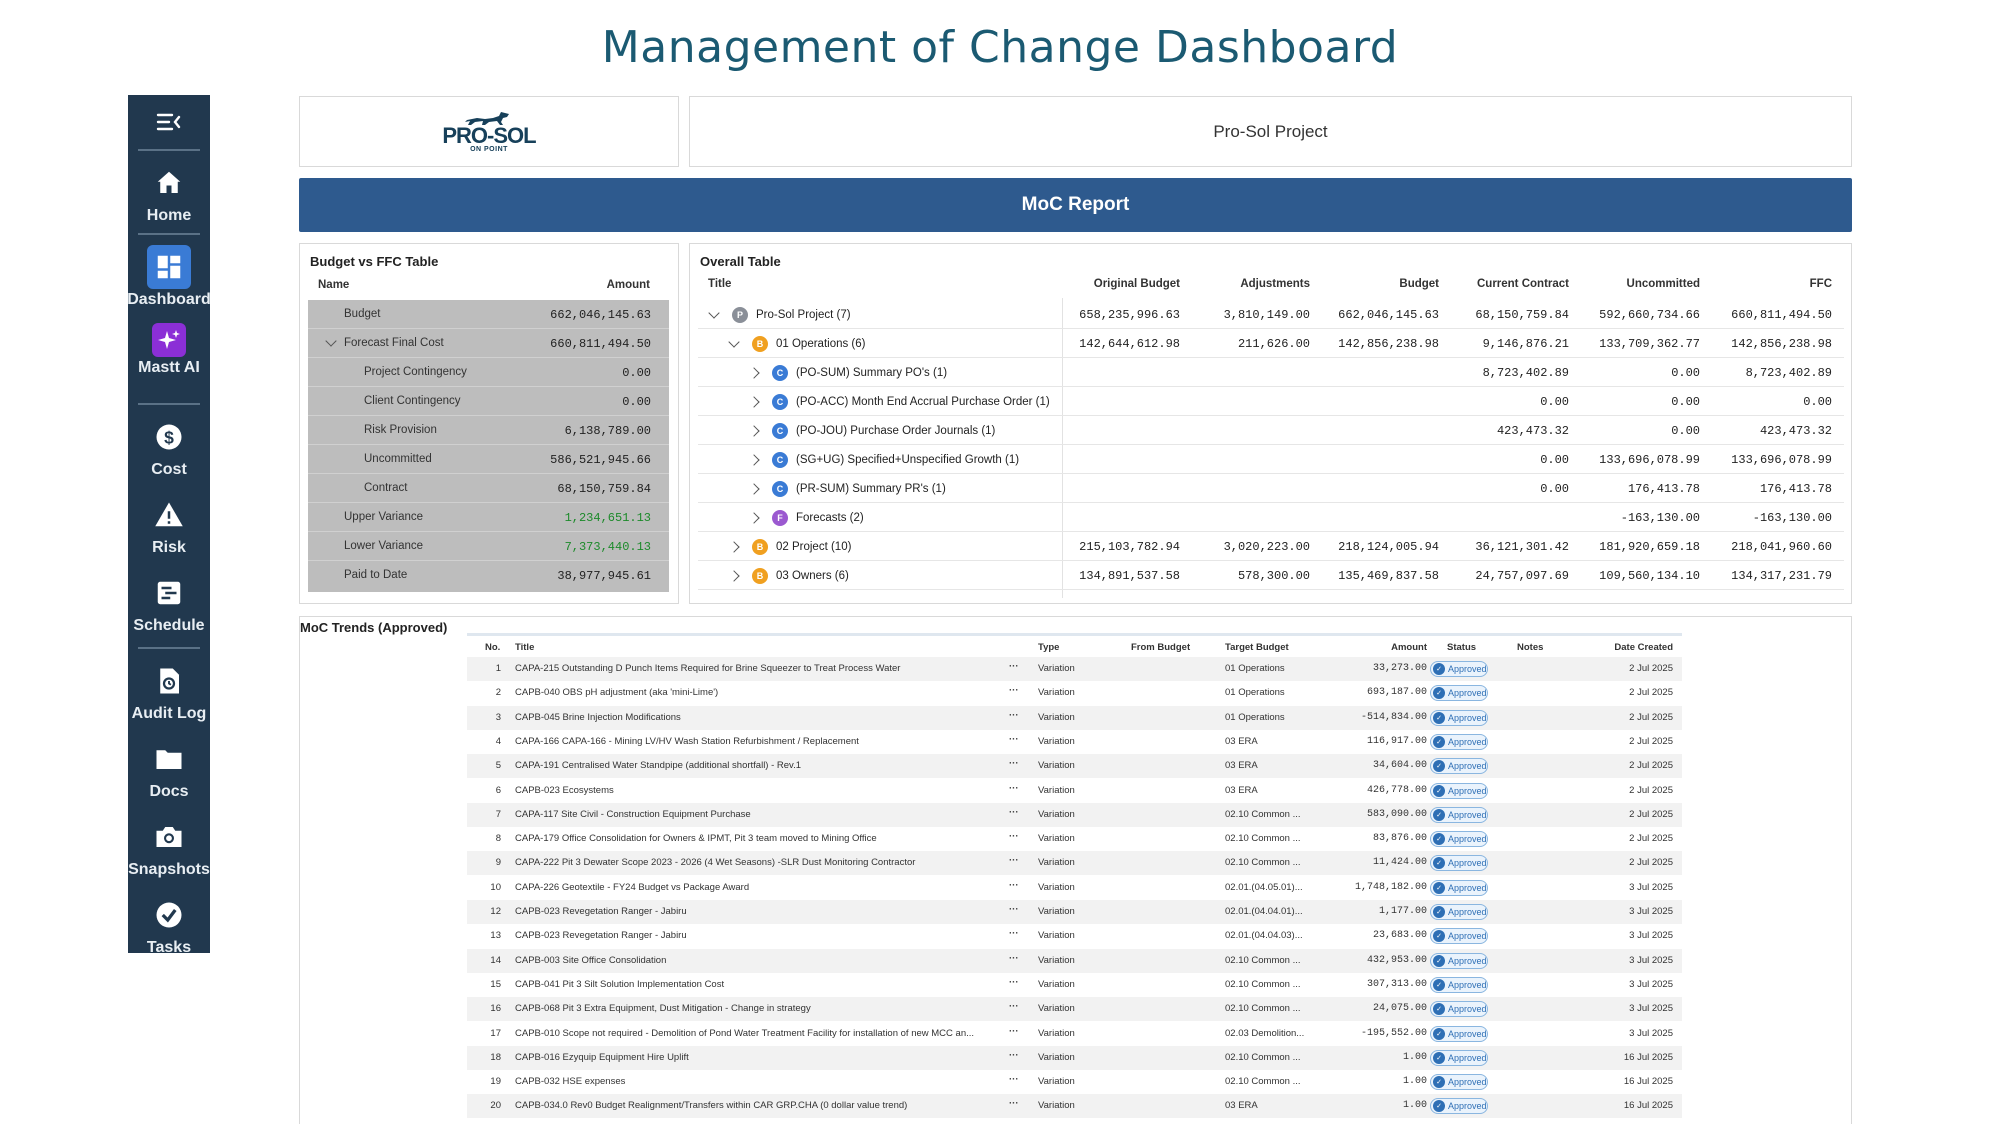 The image size is (2000, 1124). What do you see at coordinates (1396, 984) in the screenshot?
I see `cell-amount: 307,313.00` at bounding box center [1396, 984].